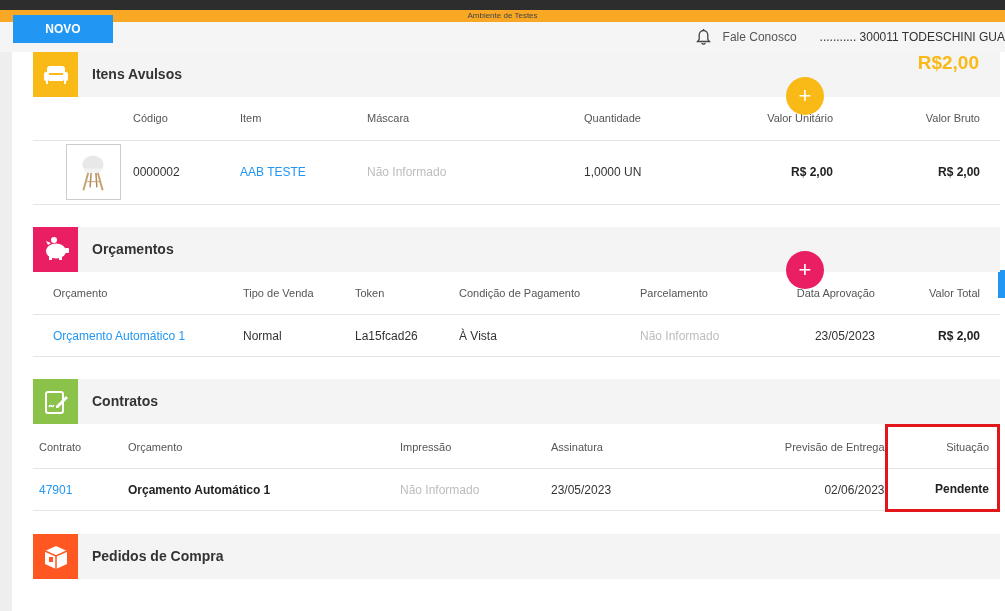 The image size is (1005, 611). What do you see at coordinates (695, 293) in the screenshot?
I see `column-header: Parcelamento` at bounding box center [695, 293].